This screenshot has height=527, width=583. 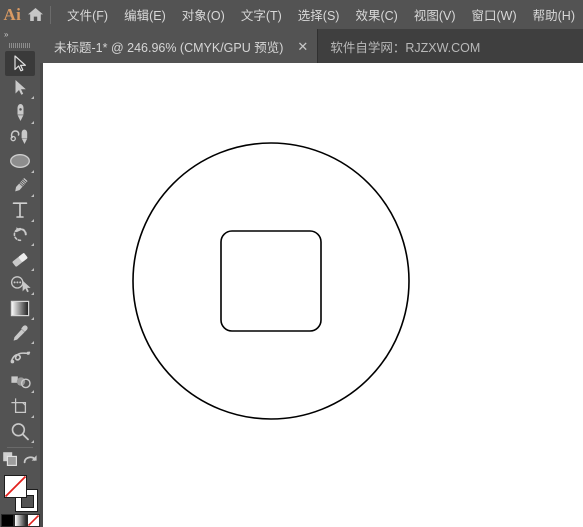 I want to click on blend-tool, so click(x=20, y=357).